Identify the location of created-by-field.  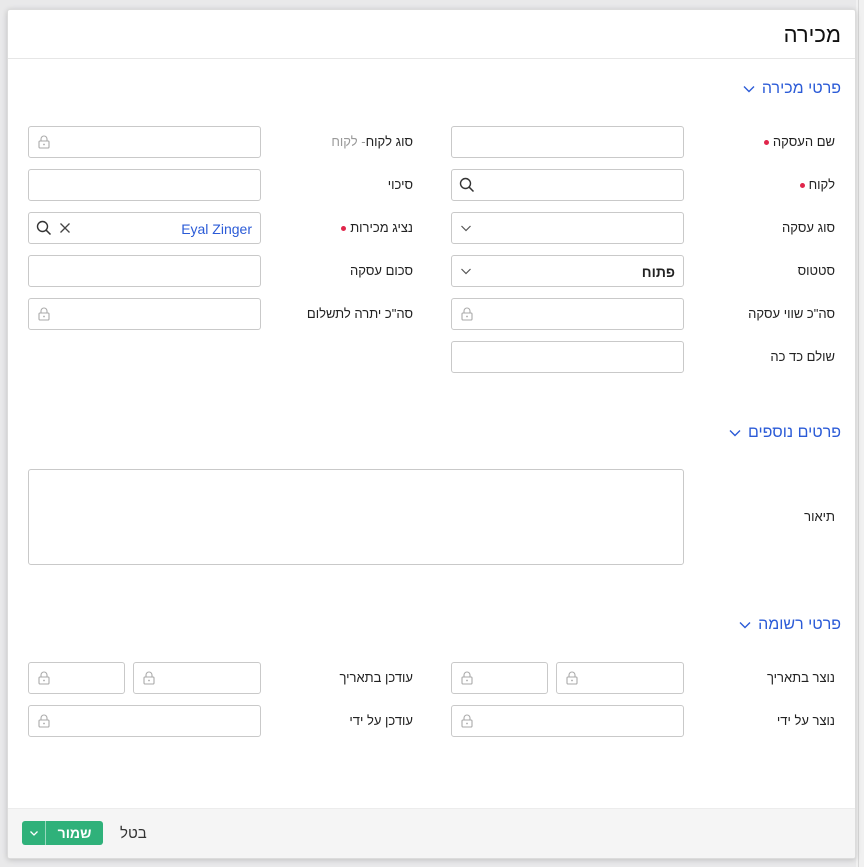
(567, 721).